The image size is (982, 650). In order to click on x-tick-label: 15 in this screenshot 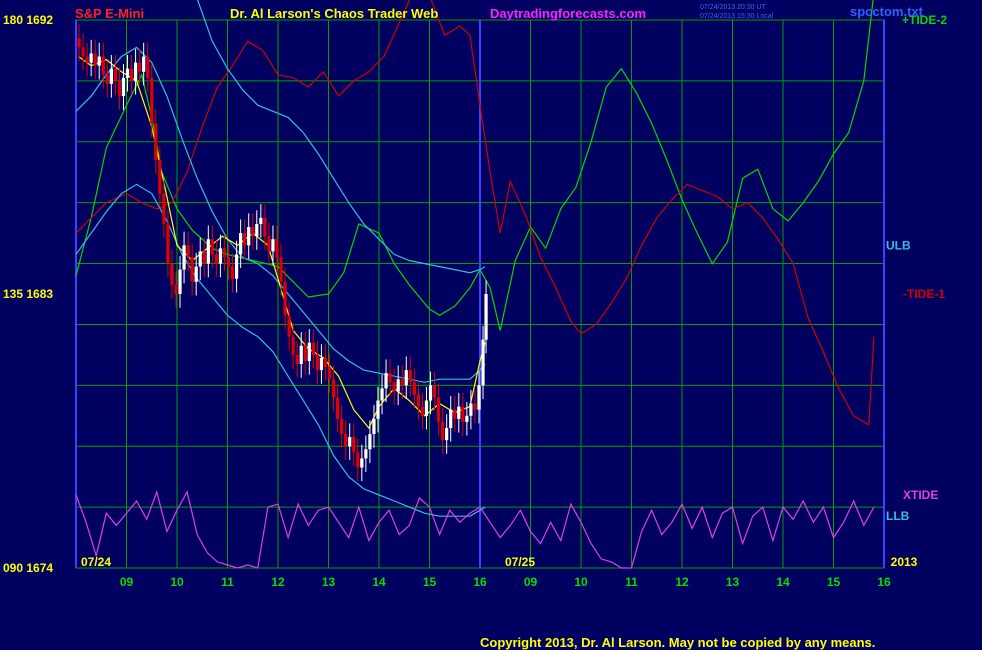, I will do `click(834, 582)`.